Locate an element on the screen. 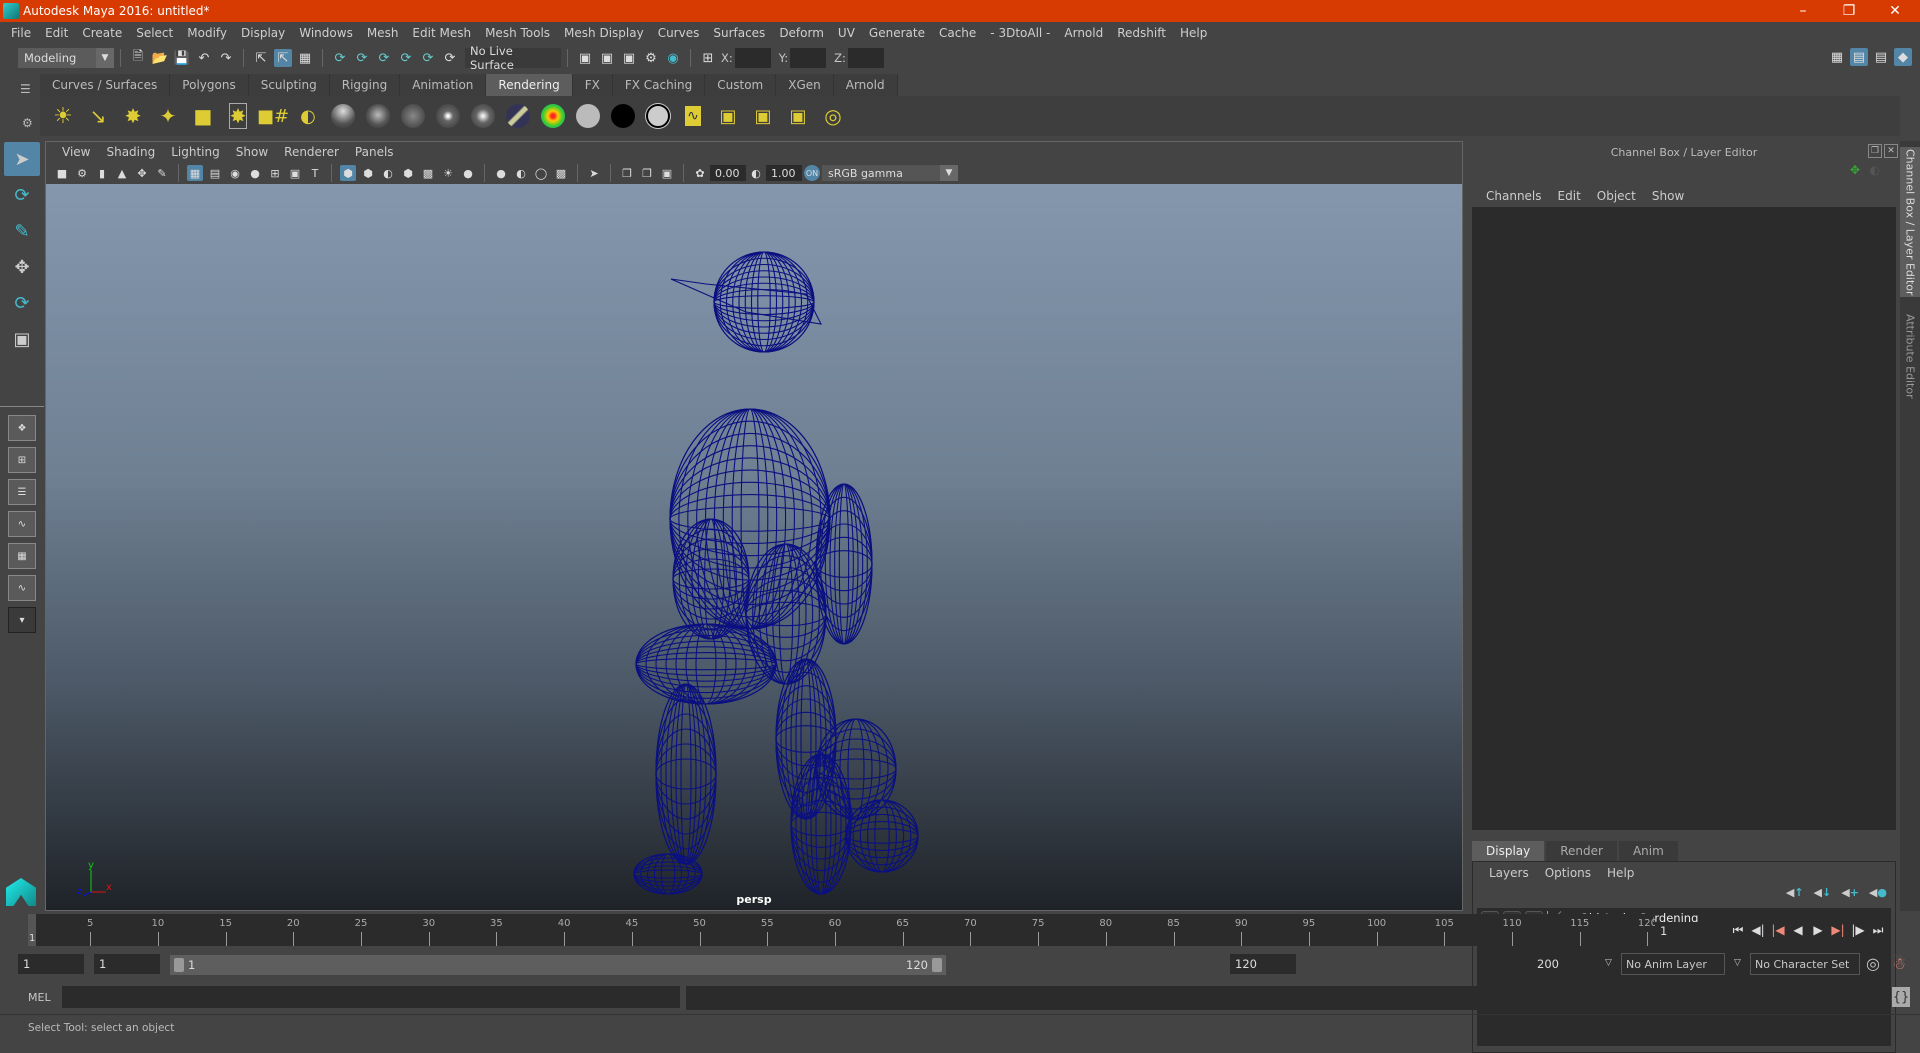  shelf-tab-polygons: Polygons is located at coordinates (209, 85).